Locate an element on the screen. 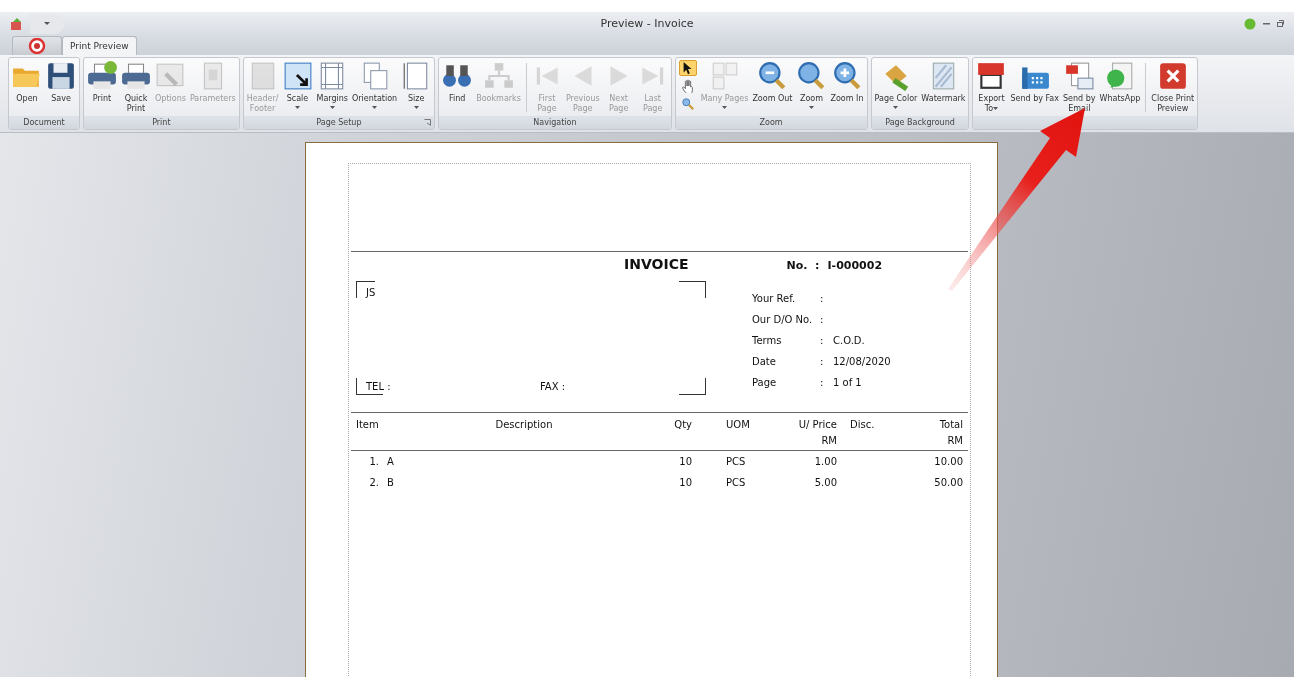  sitemap-icon is located at coordinates (498, 76).